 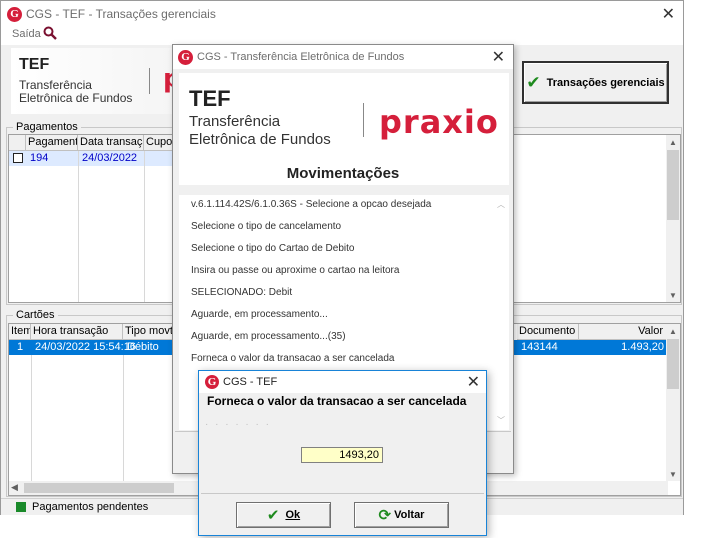 I want to click on main-close-icon: ✕, so click(x=668, y=14).